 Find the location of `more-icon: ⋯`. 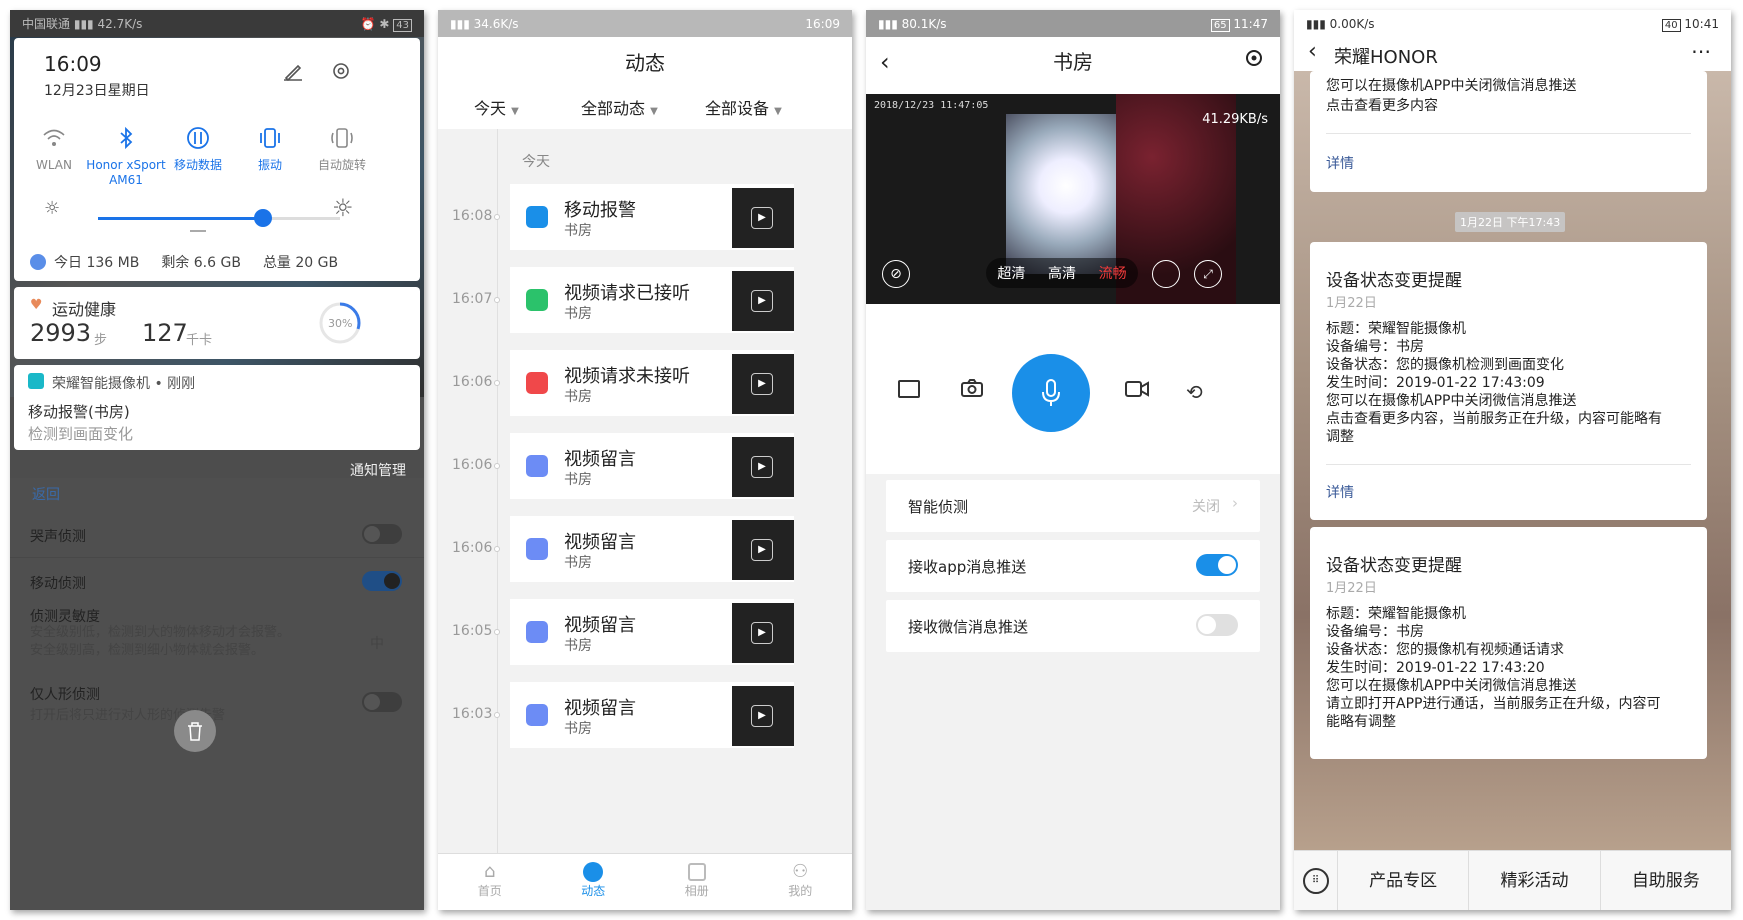

more-icon: ⋯ is located at coordinates (1701, 51).